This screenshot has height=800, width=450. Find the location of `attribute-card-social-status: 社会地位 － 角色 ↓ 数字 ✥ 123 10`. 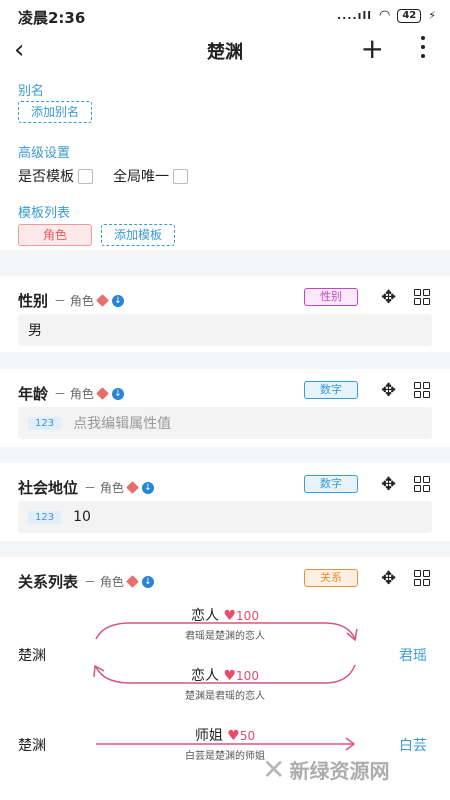

attribute-card-social-status: 社会地位 － 角色 ↓ 数字 ✥ 123 10 is located at coordinates (225, 502).